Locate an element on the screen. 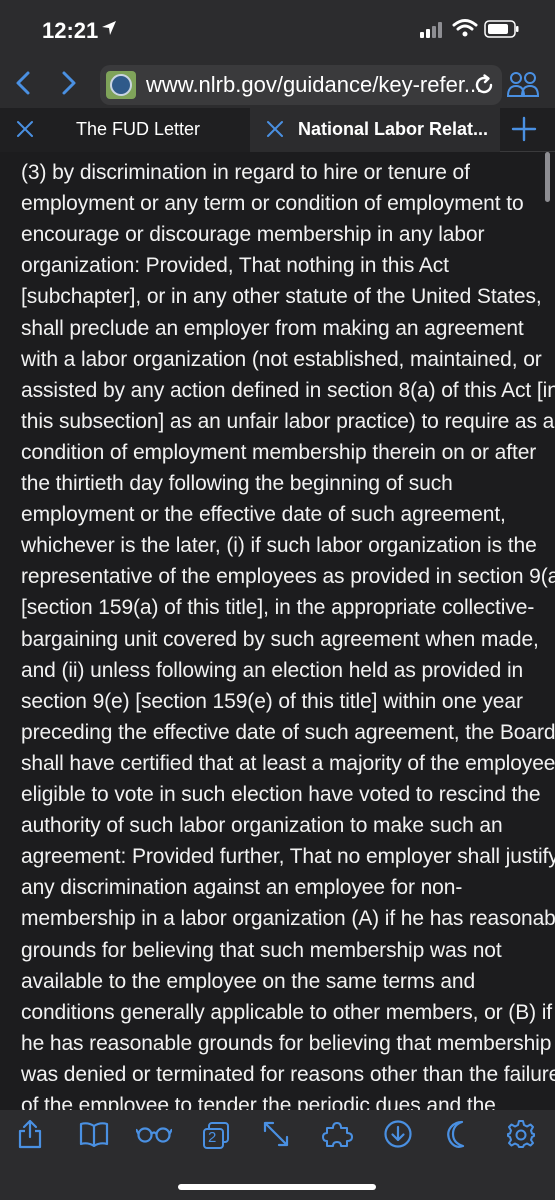 This screenshot has width=555, height=1200. tab-count: 2 is located at coordinates (212, 1137).